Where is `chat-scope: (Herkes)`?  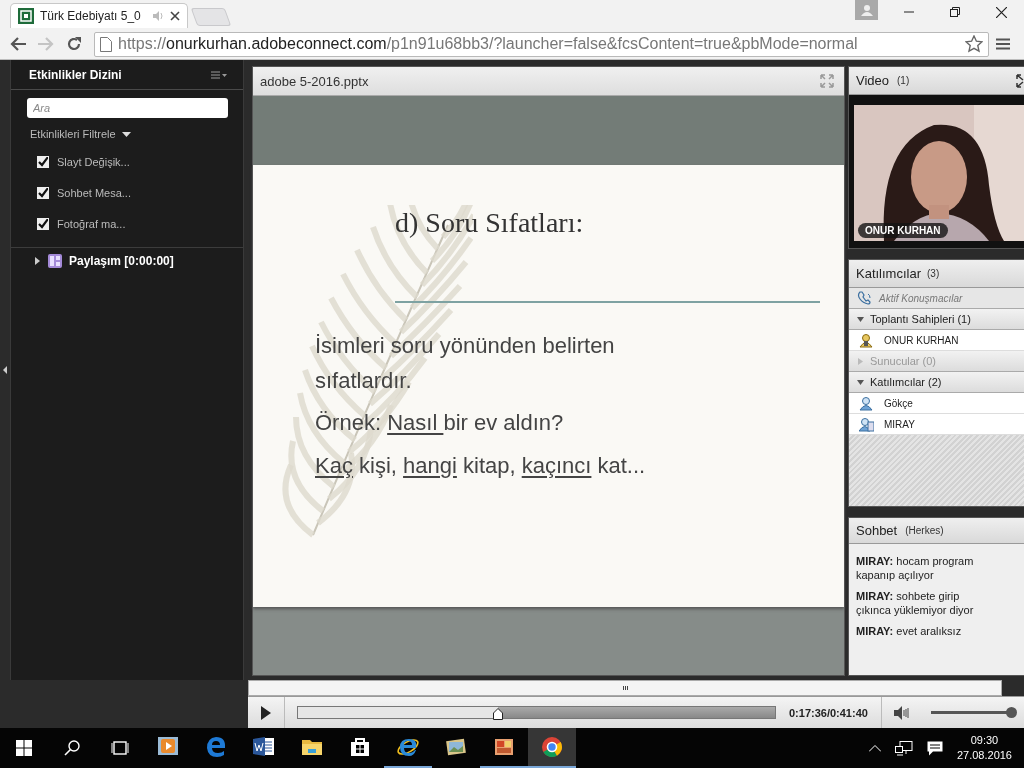
chat-scope: (Herkes) is located at coordinates (924, 530).